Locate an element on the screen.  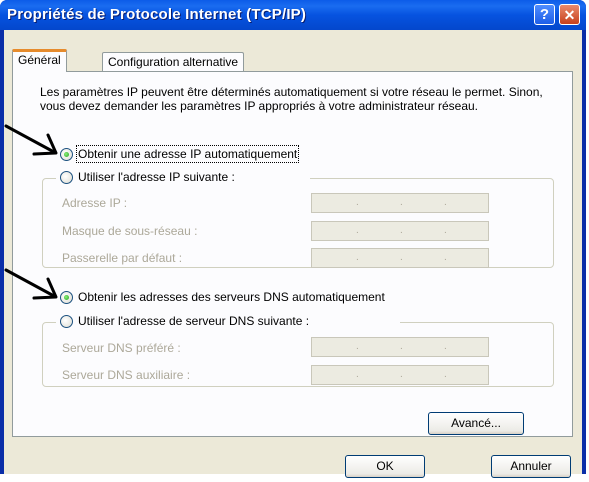
label-ip-manual: Utiliser l'adresse IP suivante : is located at coordinates (156, 177).